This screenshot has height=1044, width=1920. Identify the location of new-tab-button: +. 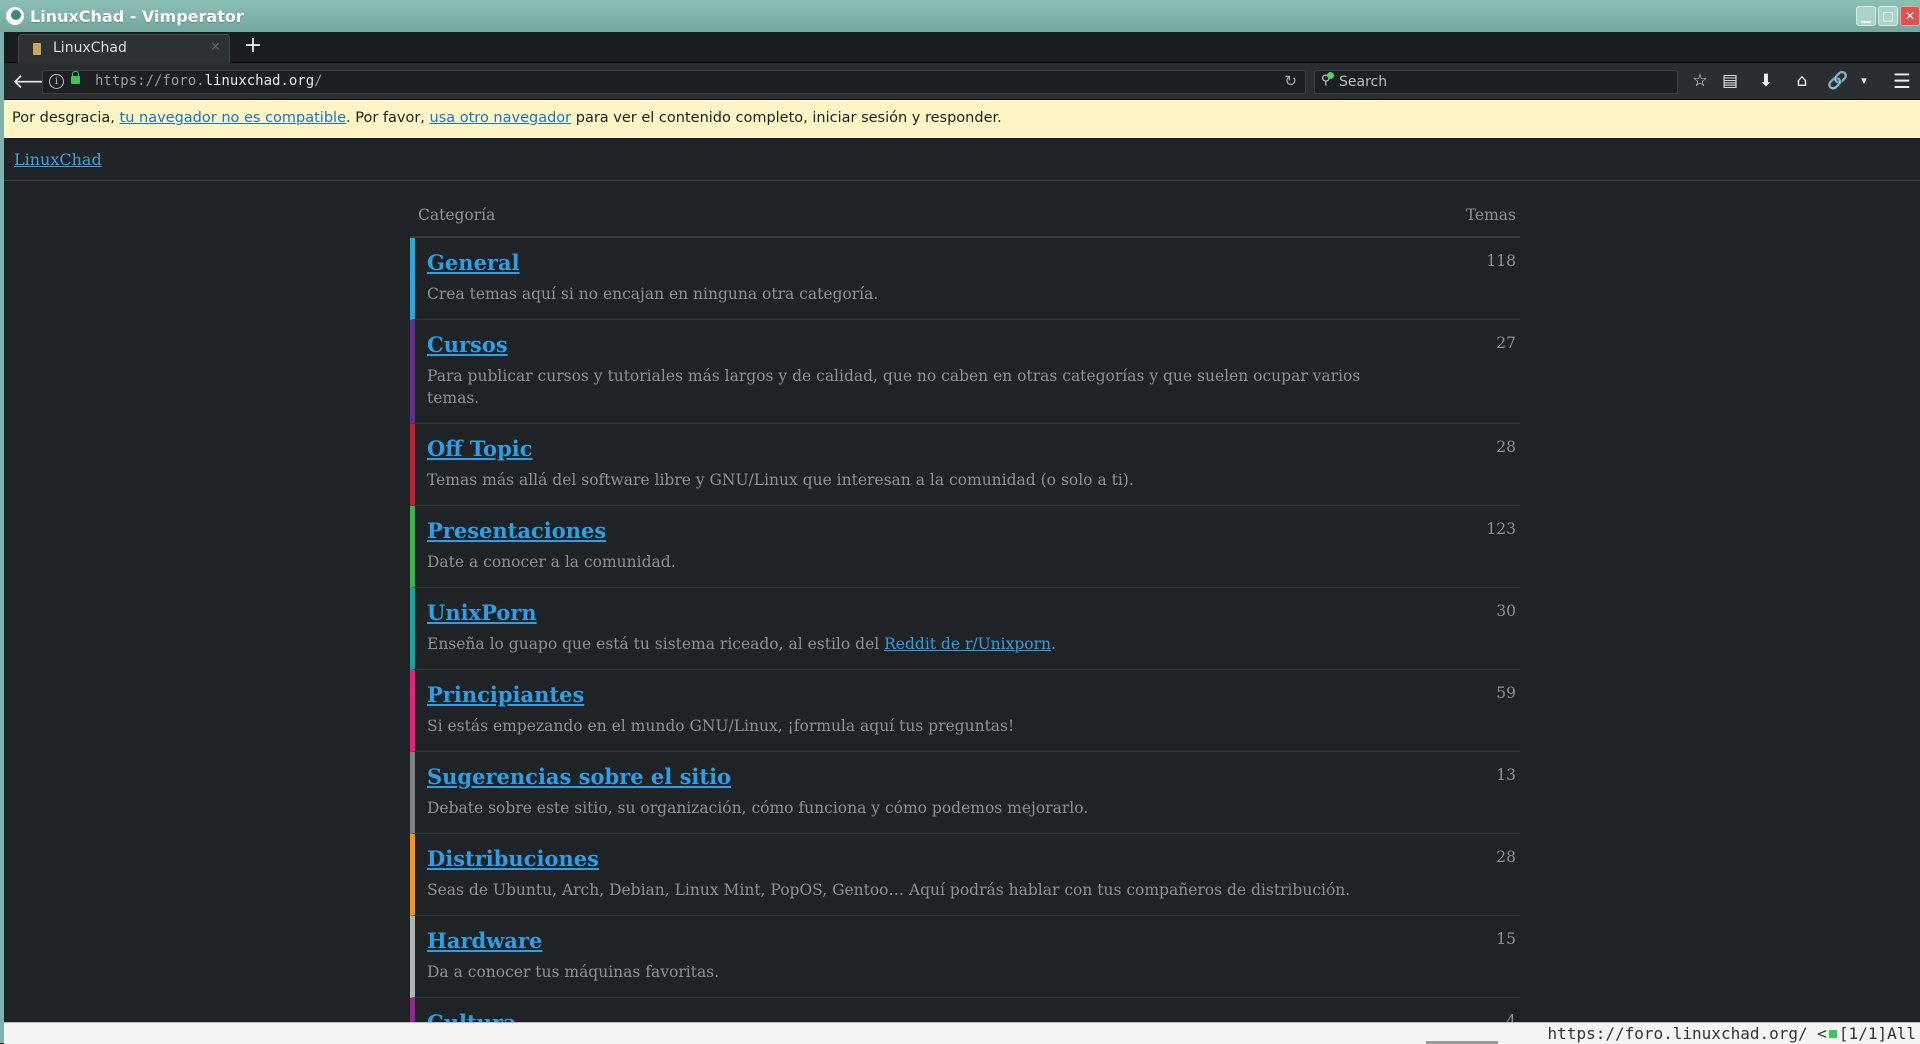
(253, 47).